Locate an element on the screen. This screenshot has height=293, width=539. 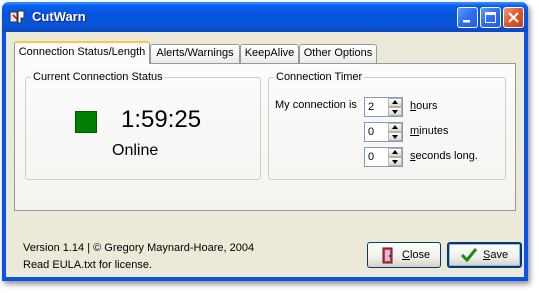
connection-state: Online is located at coordinates (135, 150).